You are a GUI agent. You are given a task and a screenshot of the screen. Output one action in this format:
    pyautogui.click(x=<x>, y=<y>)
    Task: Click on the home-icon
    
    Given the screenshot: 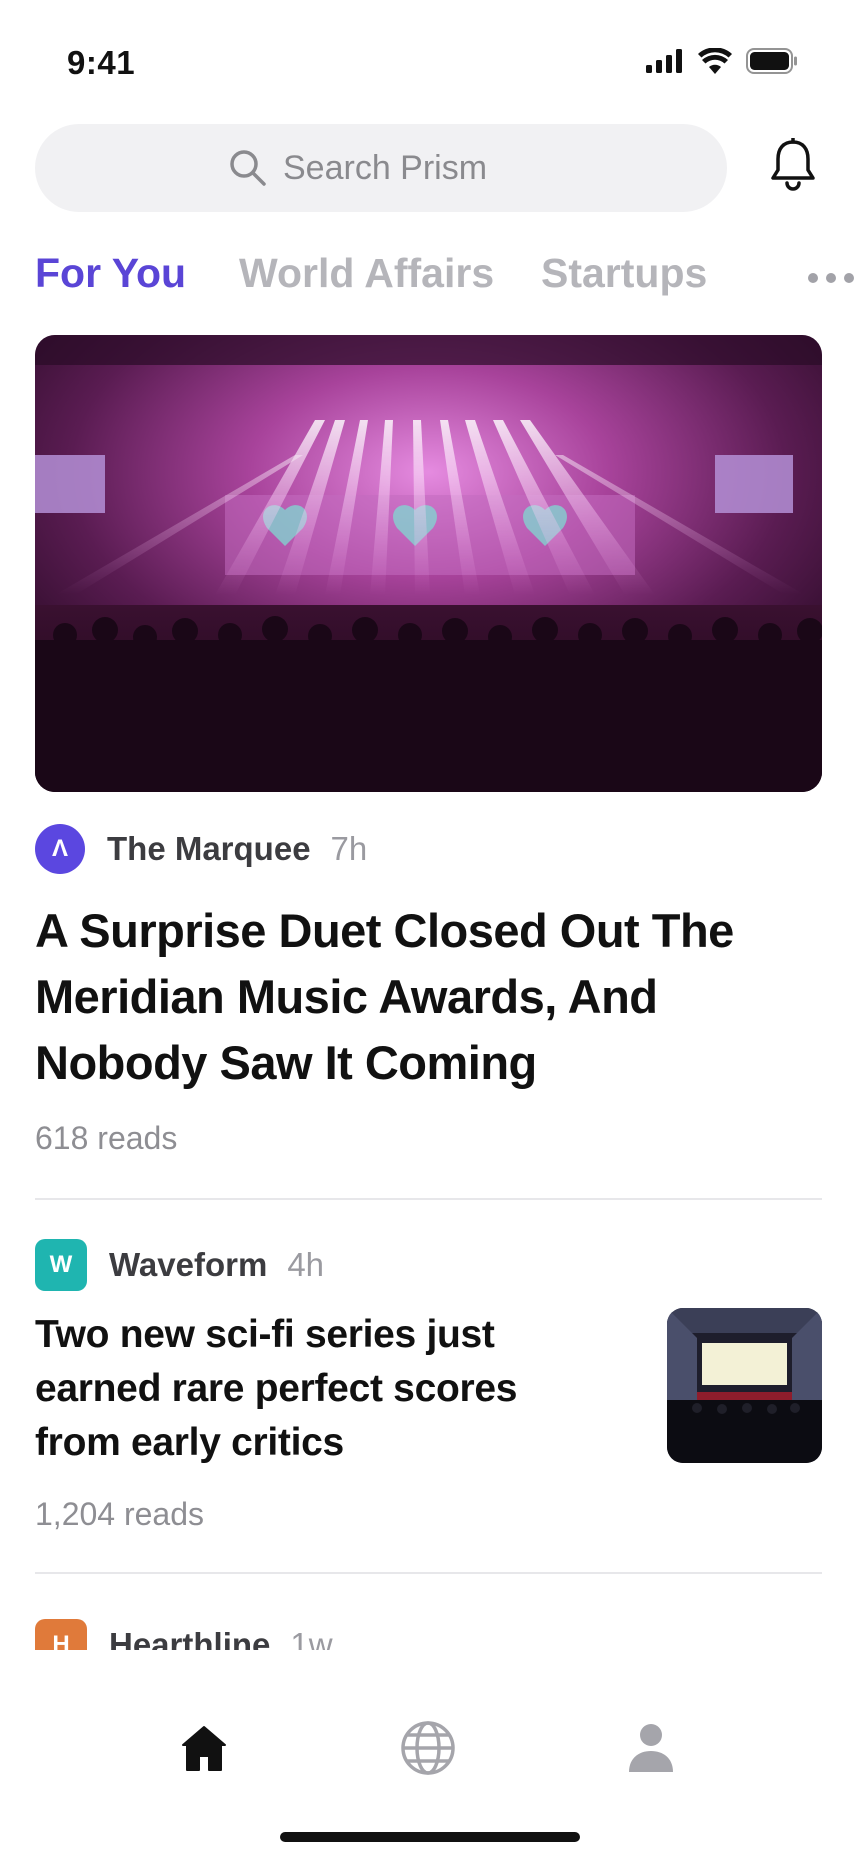 What is the action you would take?
    pyautogui.click(x=204, y=1750)
    